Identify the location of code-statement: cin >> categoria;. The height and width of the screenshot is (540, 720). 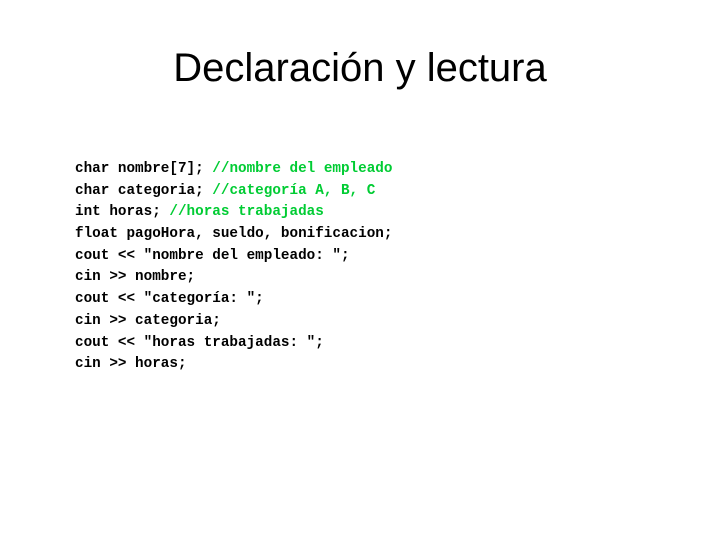
(148, 320).